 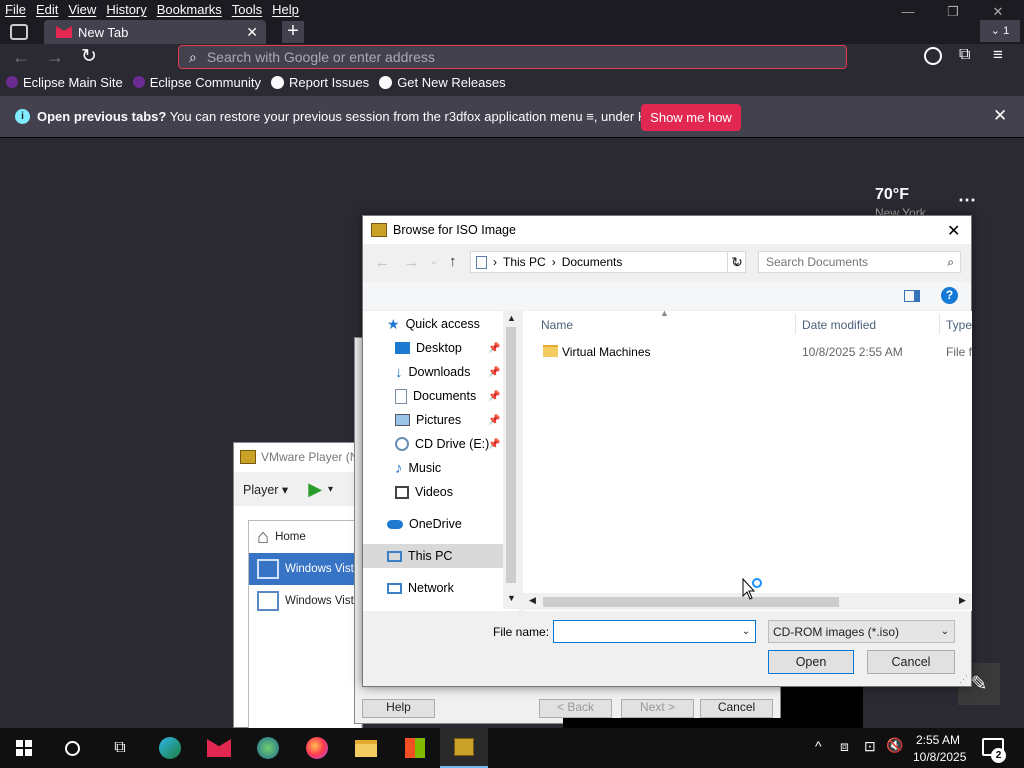 I want to click on wizard-cancel-button: Cancel, so click(x=736, y=708).